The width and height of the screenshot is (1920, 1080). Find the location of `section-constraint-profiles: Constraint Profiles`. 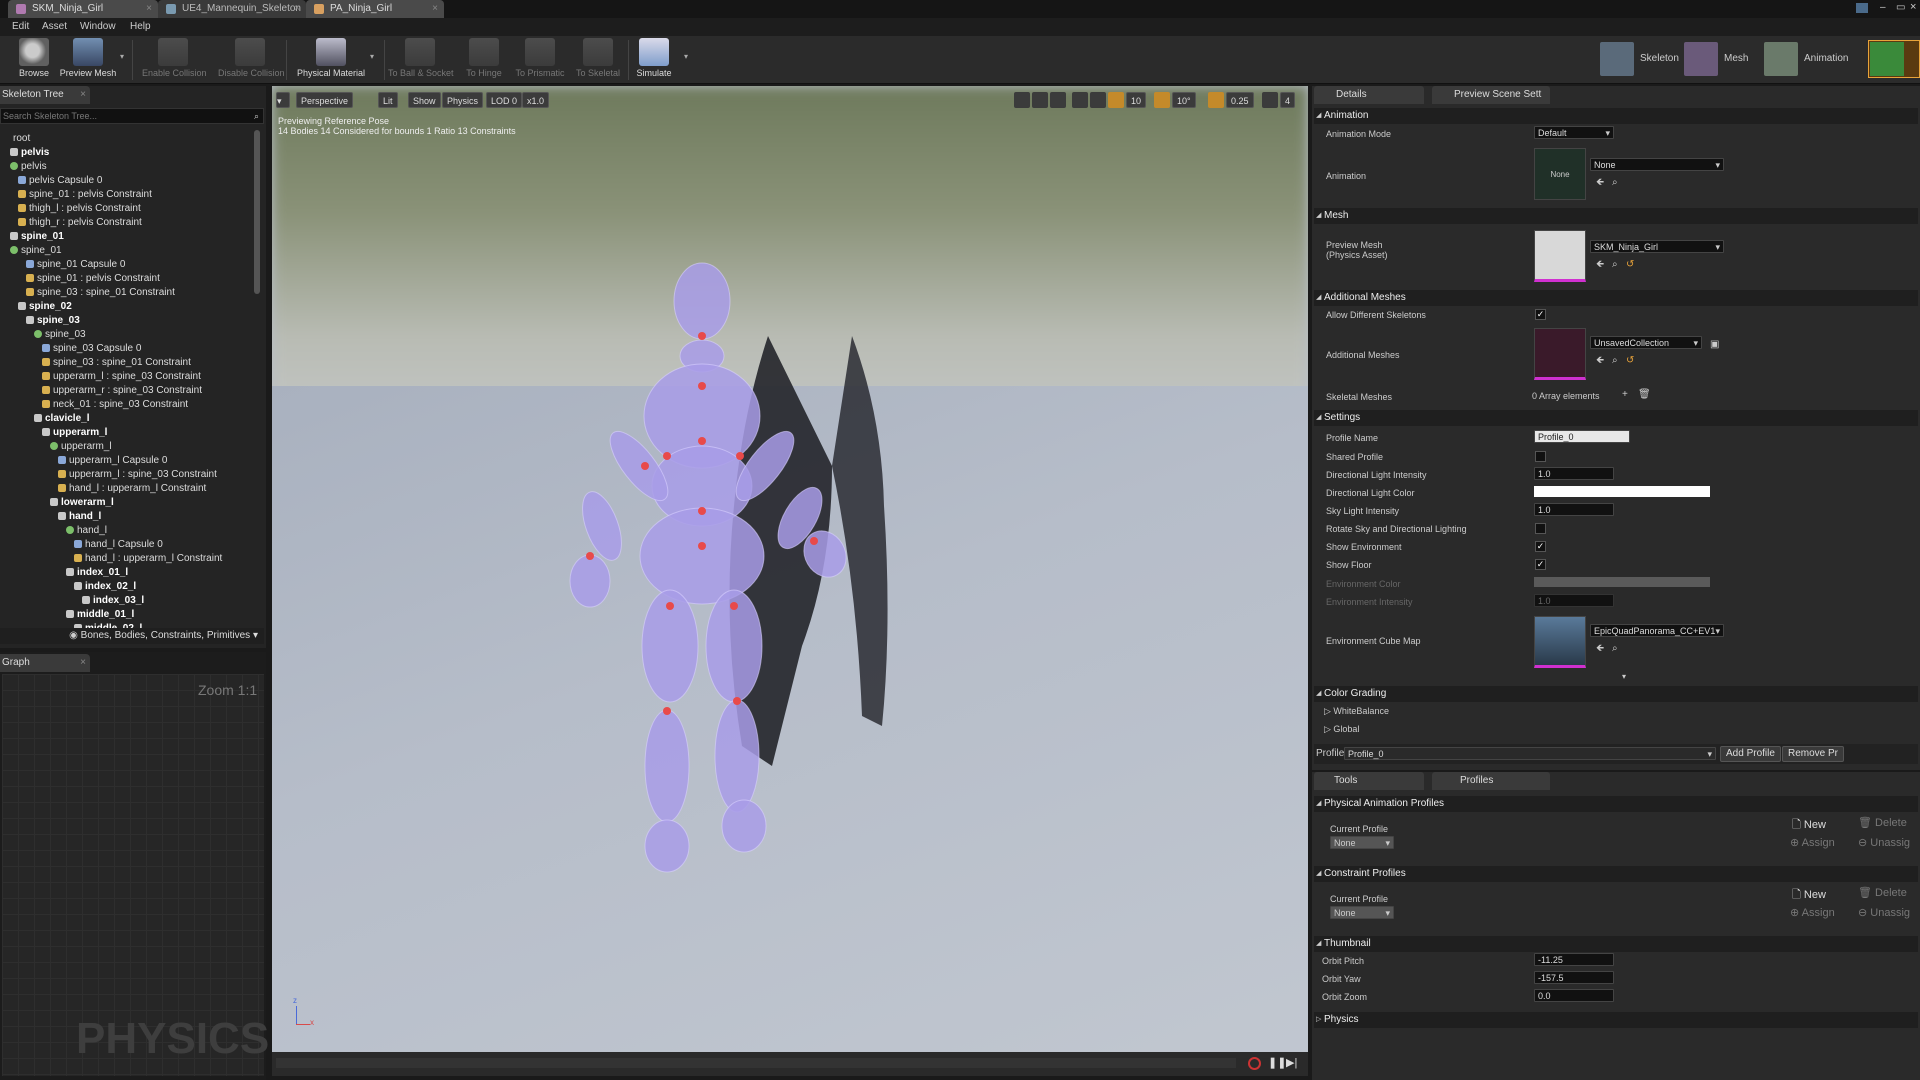

section-constraint-profiles: Constraint Profiles is located at coordinates (1616, 874).